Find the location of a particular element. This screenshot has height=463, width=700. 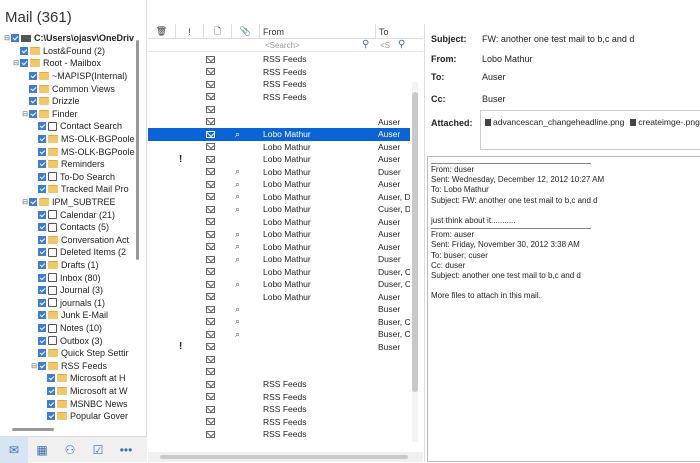

tree-item: Microsoft at H is located at coordinates (82, 378).